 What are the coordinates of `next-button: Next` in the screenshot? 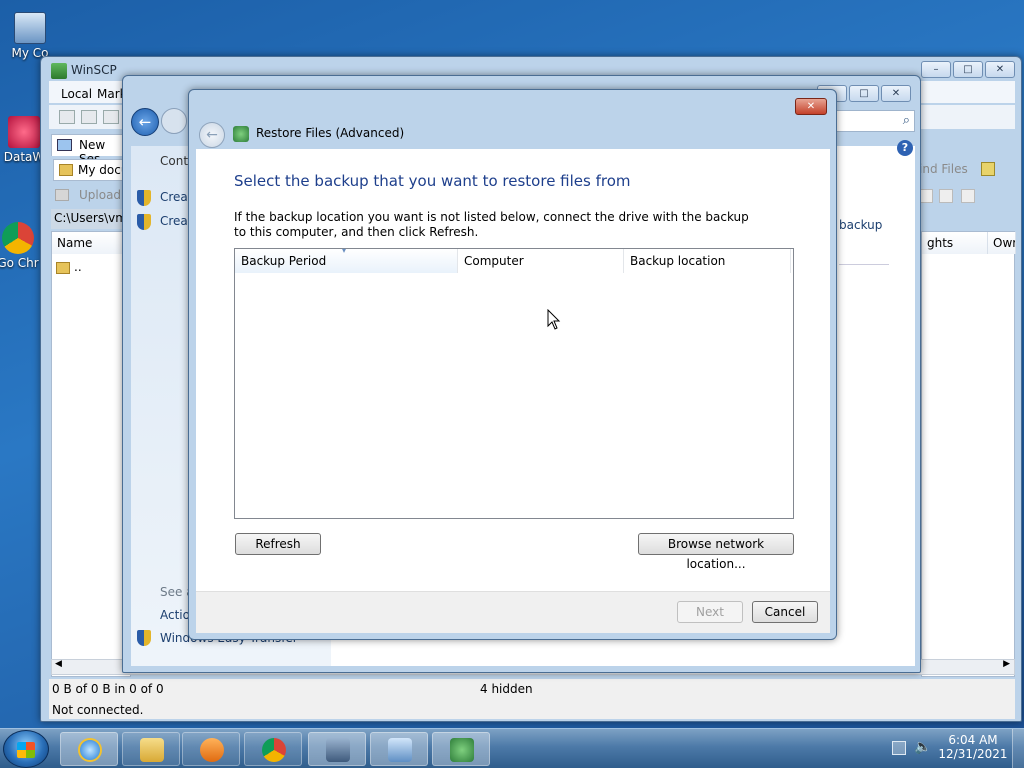 It's located at (710, 612).